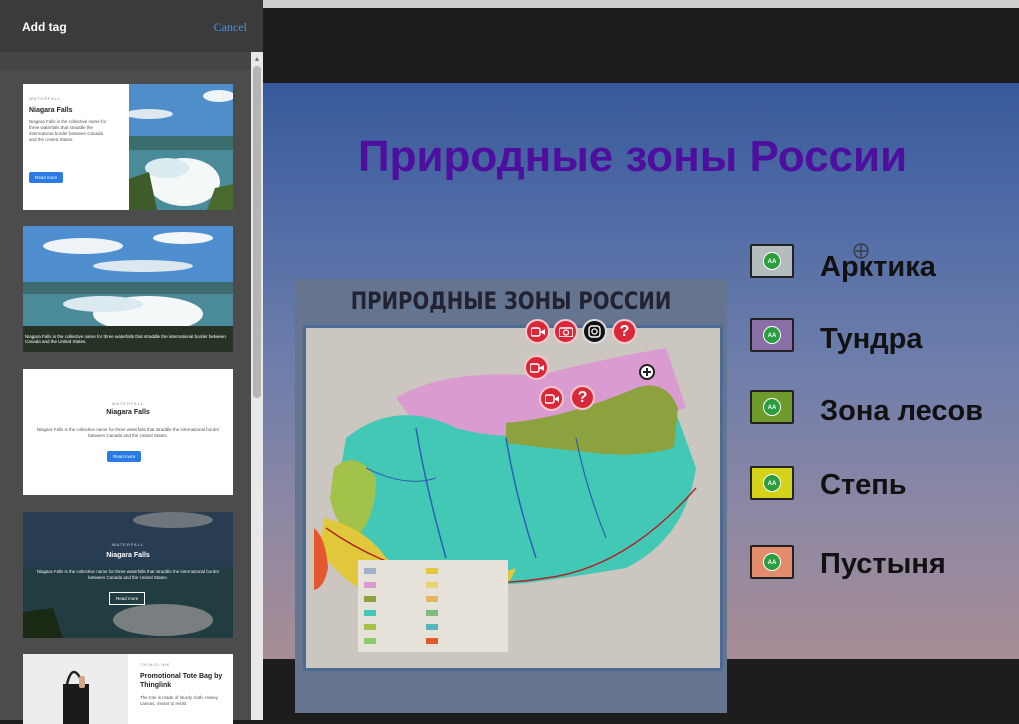 Image resolution: width=1019 pixels, height=724 pixels. I want to click on legend-label-tundra: Тундра, so click(871, 339).